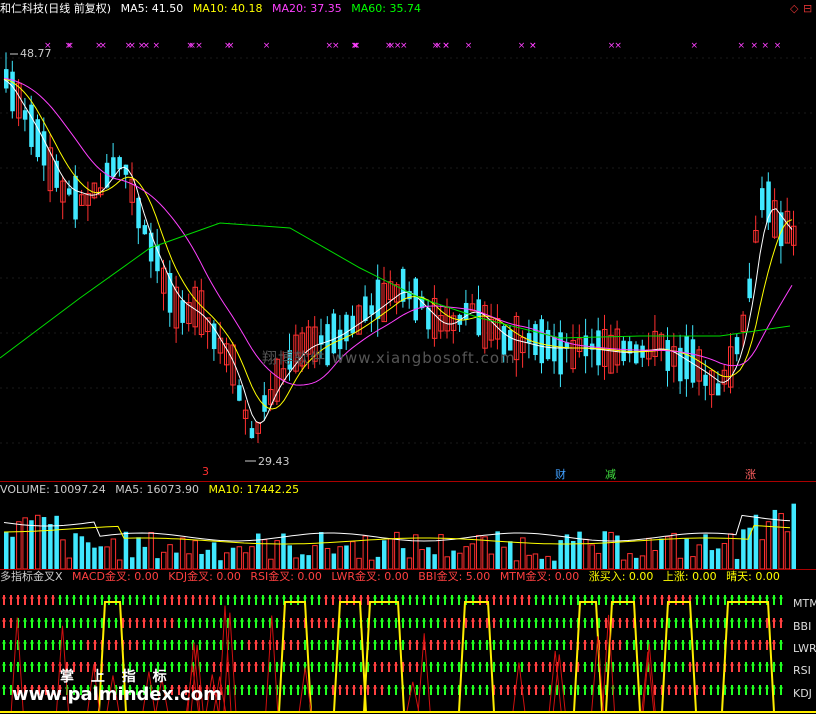 Image resolution: width=816 pixels, height=714 pixels. What do you see at coordinates (750, 474) in the screenshot?
I see `event-marker-rise: 涨` at bounding box center [750, 474].